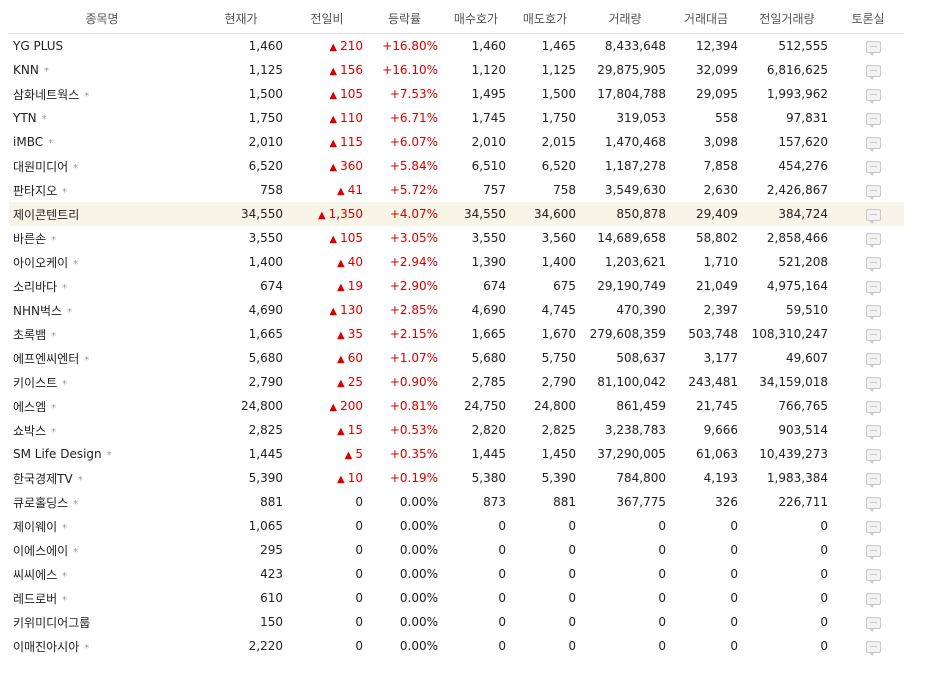 This screenshot has height=674, width=925. Describe the element at coordinates (102, 286) in the screenshot. I see `stock-name-cell: 소리바다 *` at that location.